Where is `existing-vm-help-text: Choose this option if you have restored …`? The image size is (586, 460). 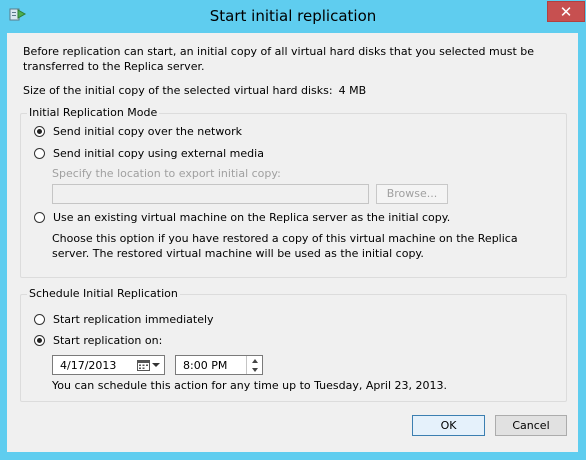 existing-vm-help-text: Choose this option if you have restored … is located at coordinates (285, 246).